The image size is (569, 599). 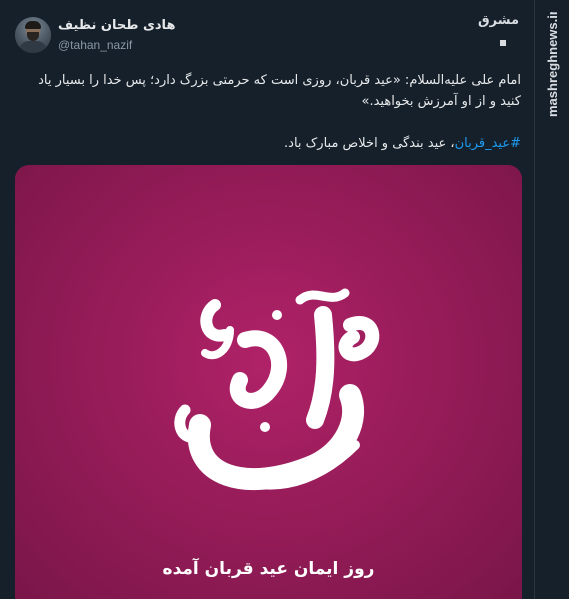 What do you see at coordinates (369, 143) in the screenshot?
I see `tweet-paragraph-2-text: ، عید بندگی و اخلاص مبارک باد.` at bounding box center [369, 143].